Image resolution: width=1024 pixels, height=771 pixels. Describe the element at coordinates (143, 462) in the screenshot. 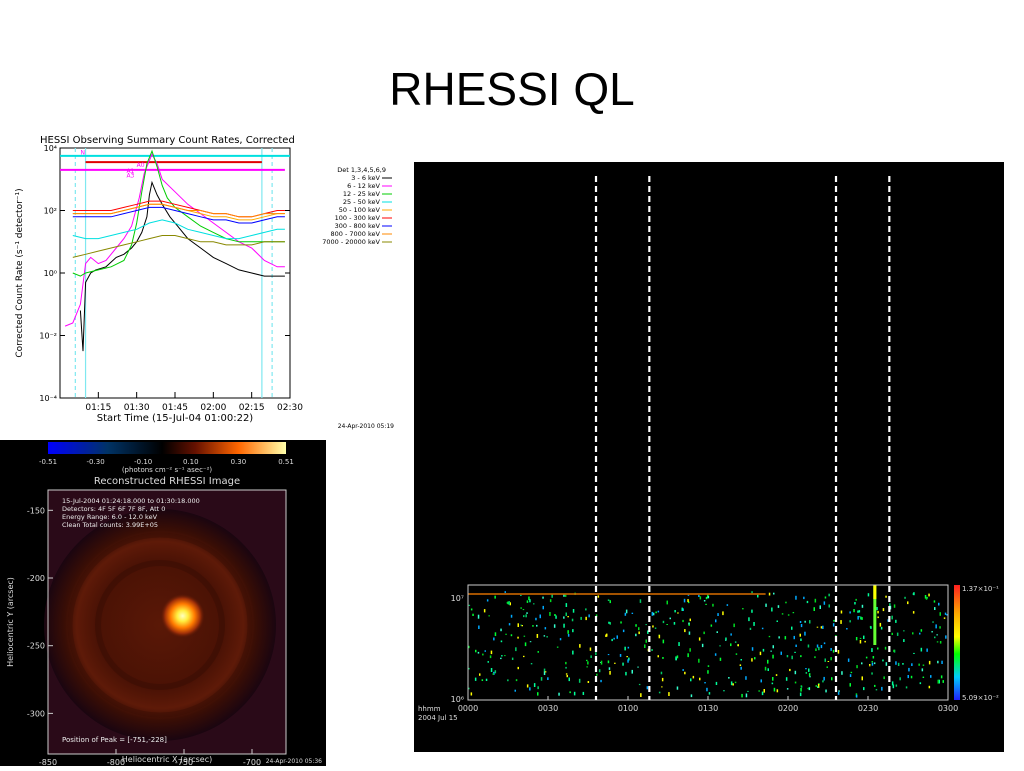

I see `image-colorbar-tick-label: -0.10` at that location.